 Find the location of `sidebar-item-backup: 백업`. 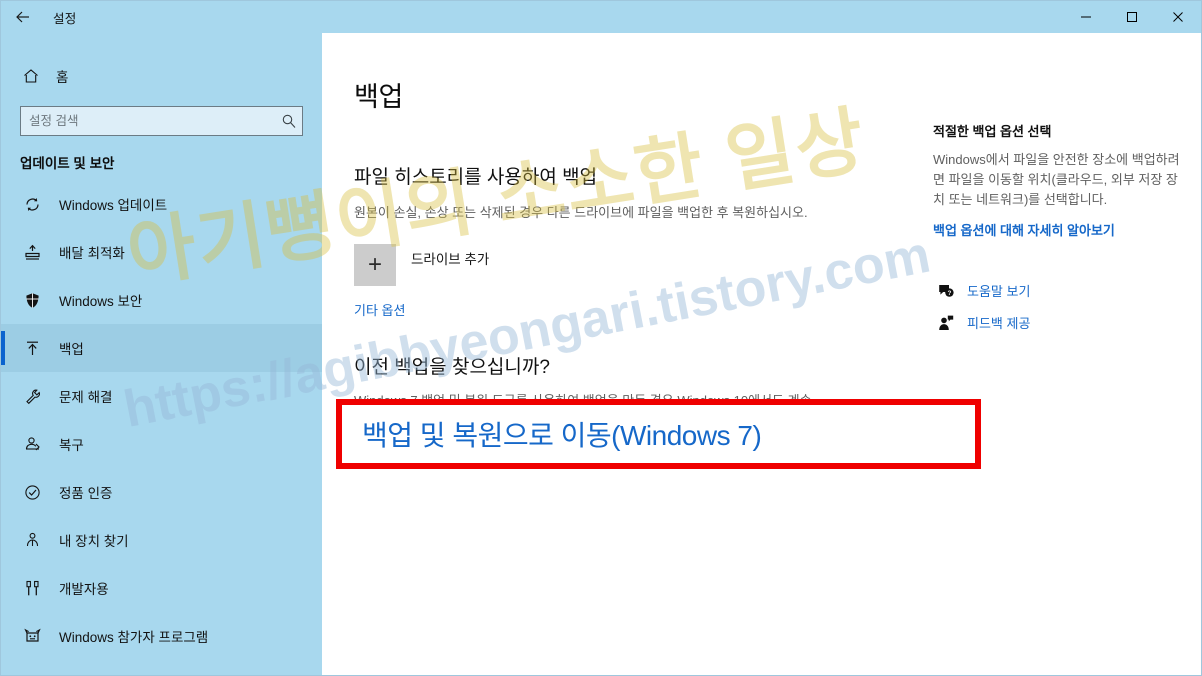

sidebar-item-backup: 백업 is located at coordinates (161, 348).